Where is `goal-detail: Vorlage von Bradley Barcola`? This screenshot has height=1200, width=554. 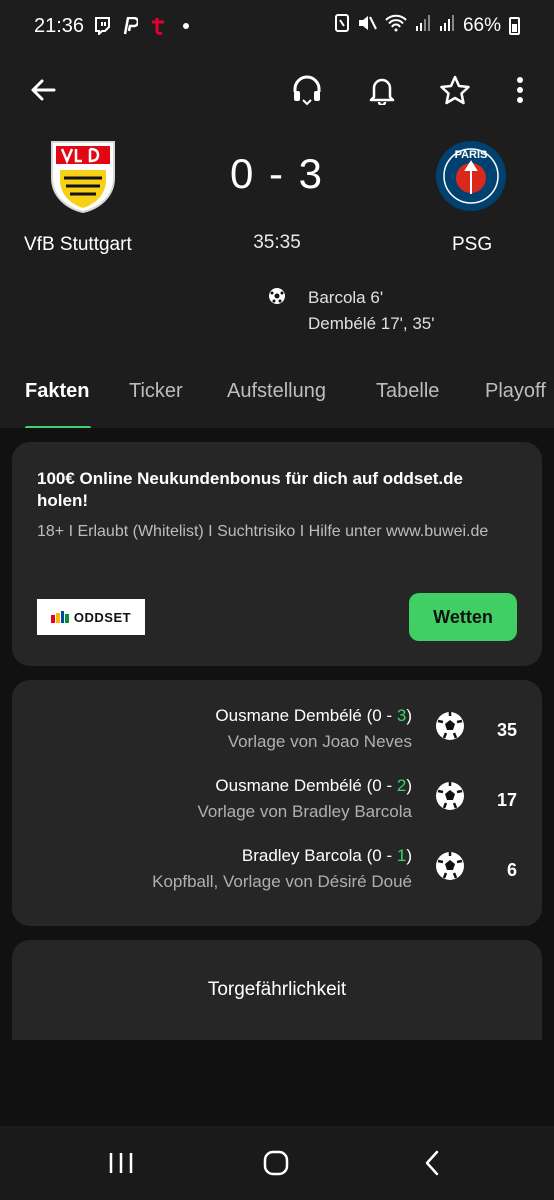
goal-detail: Vorlage von Bradley Barcola is located at coordinates (304, 811).